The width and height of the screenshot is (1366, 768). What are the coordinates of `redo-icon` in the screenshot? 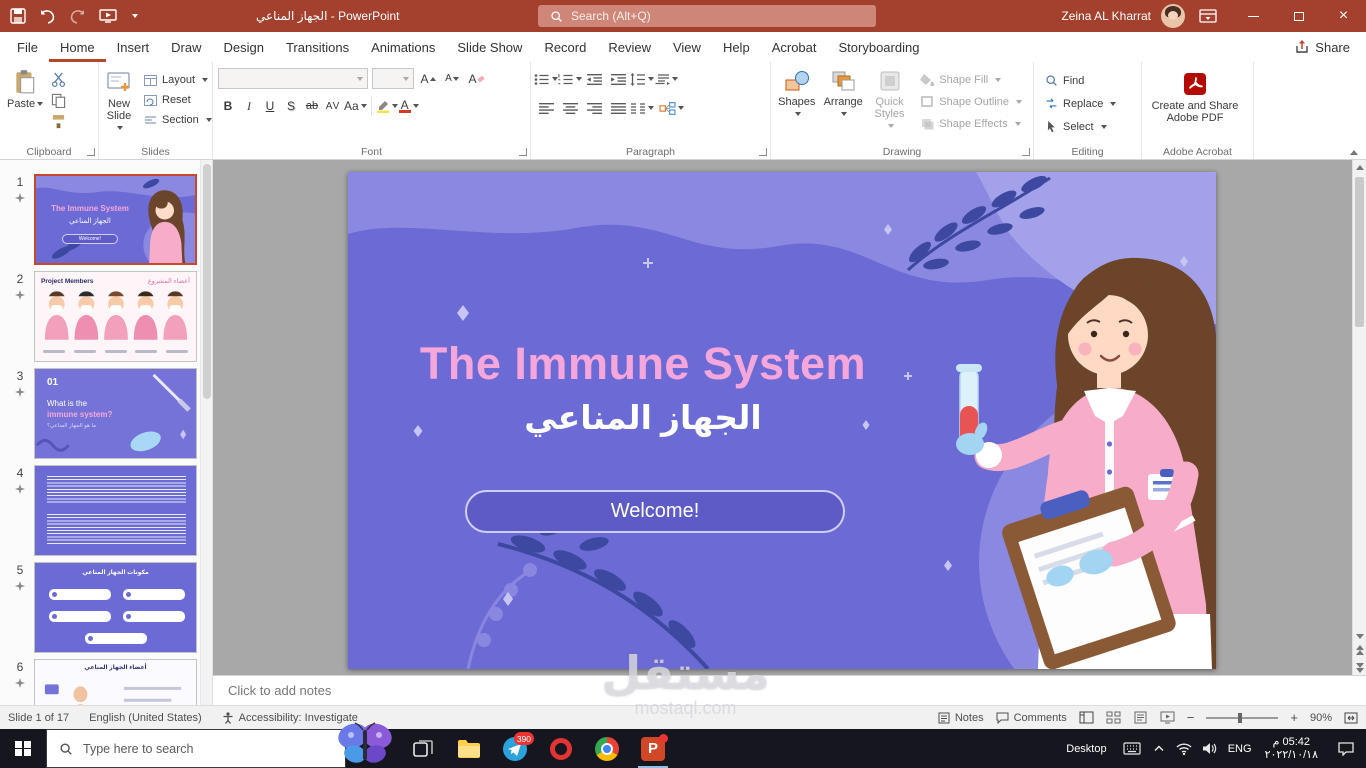 It's located at (77, 16).